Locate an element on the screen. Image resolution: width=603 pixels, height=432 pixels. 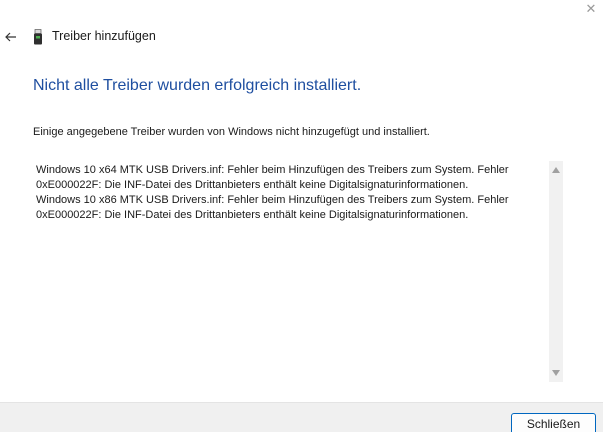
usb-device-icon is located at coordinates (38, 37).